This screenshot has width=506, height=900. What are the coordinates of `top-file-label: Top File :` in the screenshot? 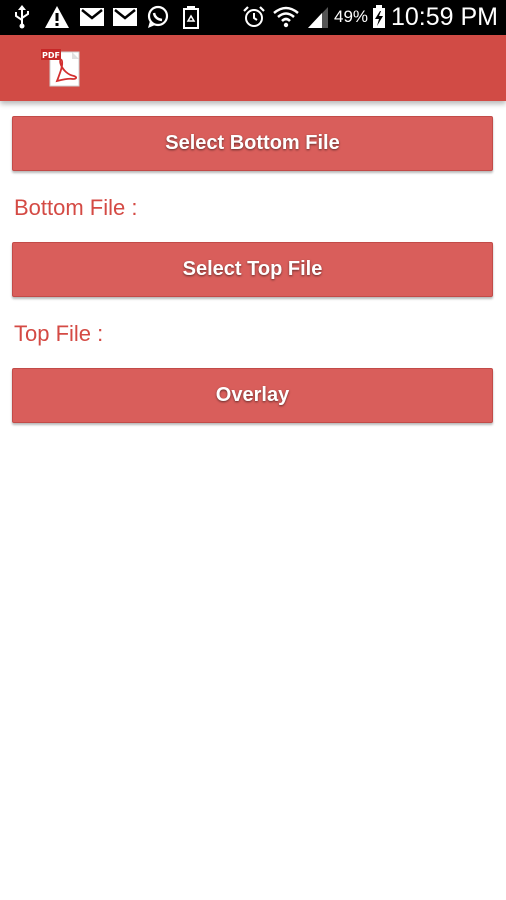 It's located at (59, 333).